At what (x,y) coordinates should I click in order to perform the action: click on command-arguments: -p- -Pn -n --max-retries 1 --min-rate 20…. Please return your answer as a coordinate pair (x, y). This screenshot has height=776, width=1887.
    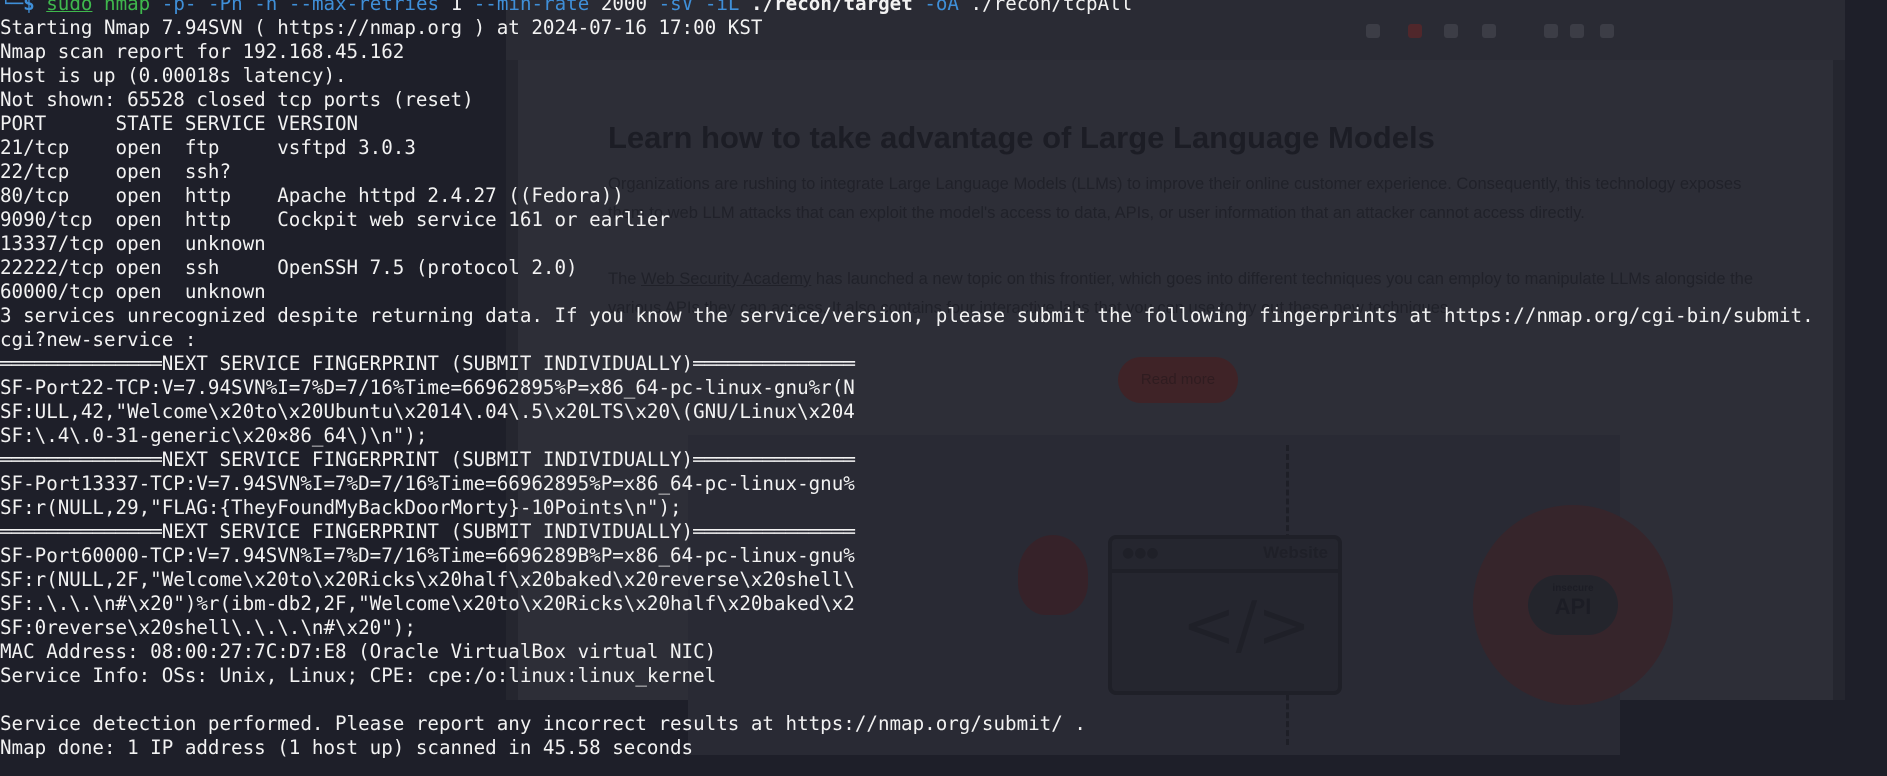
    Looking at the image, I should click on (641, 7).